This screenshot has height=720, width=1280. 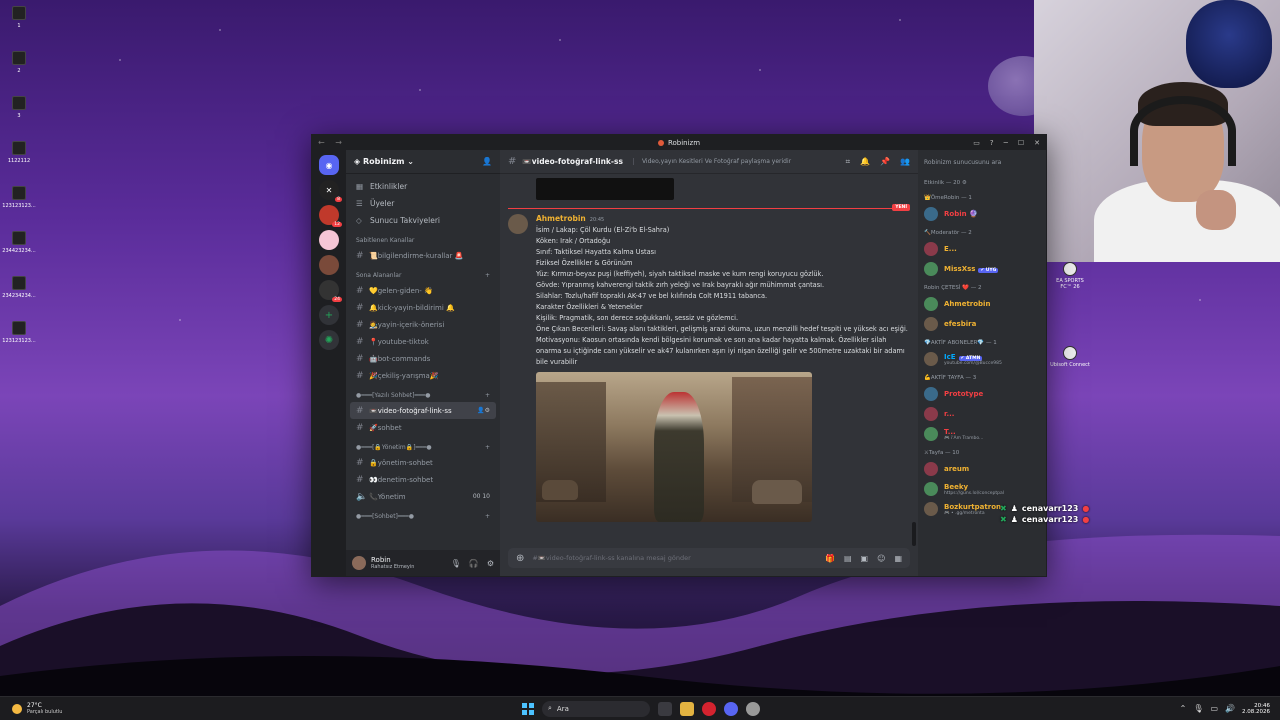 I want to click on member-item: Beeky https://guns.lol/conceptpal, so click(x=983, y=489).